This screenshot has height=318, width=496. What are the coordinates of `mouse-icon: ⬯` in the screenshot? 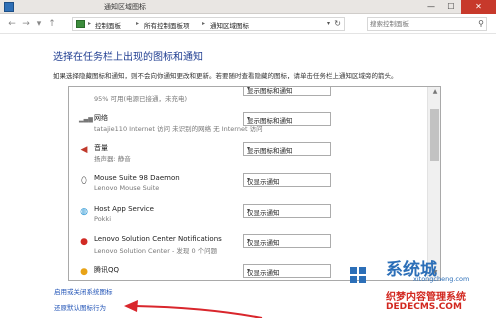 It's located at (84, 181).